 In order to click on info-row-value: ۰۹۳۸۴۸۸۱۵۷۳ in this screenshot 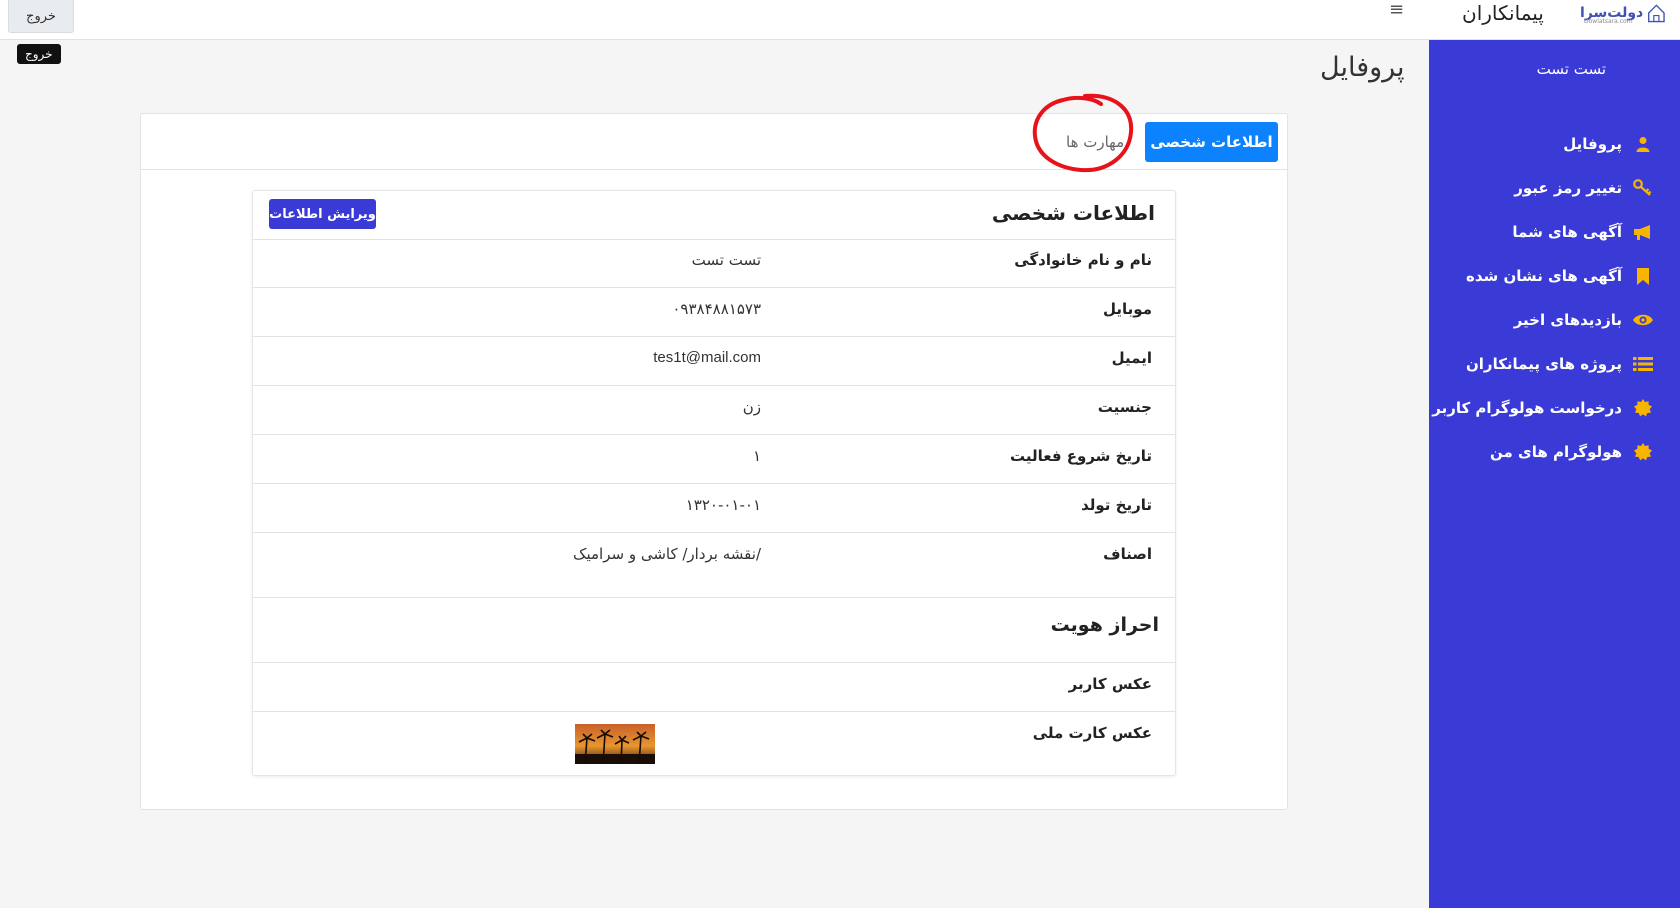, I will do `click(716, 309)`.